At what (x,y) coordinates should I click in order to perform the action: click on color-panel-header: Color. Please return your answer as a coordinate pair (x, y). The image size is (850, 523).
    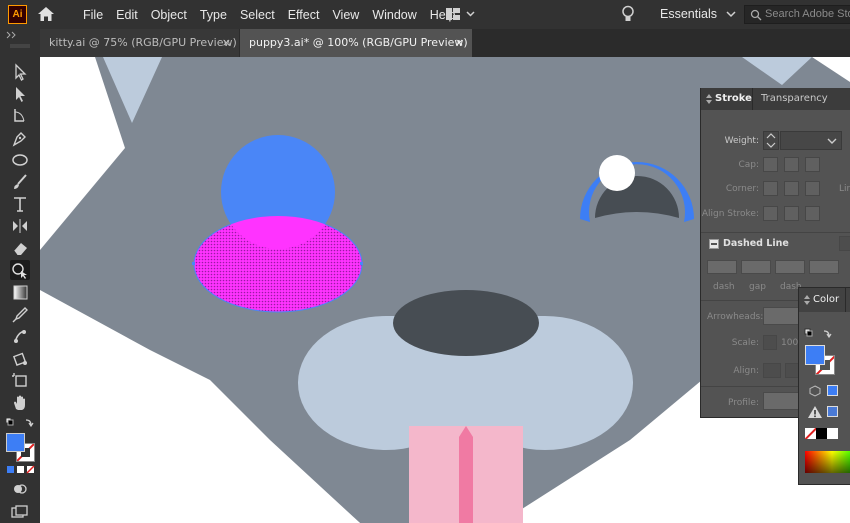
    Looking at the image, I should click on (824, 300).